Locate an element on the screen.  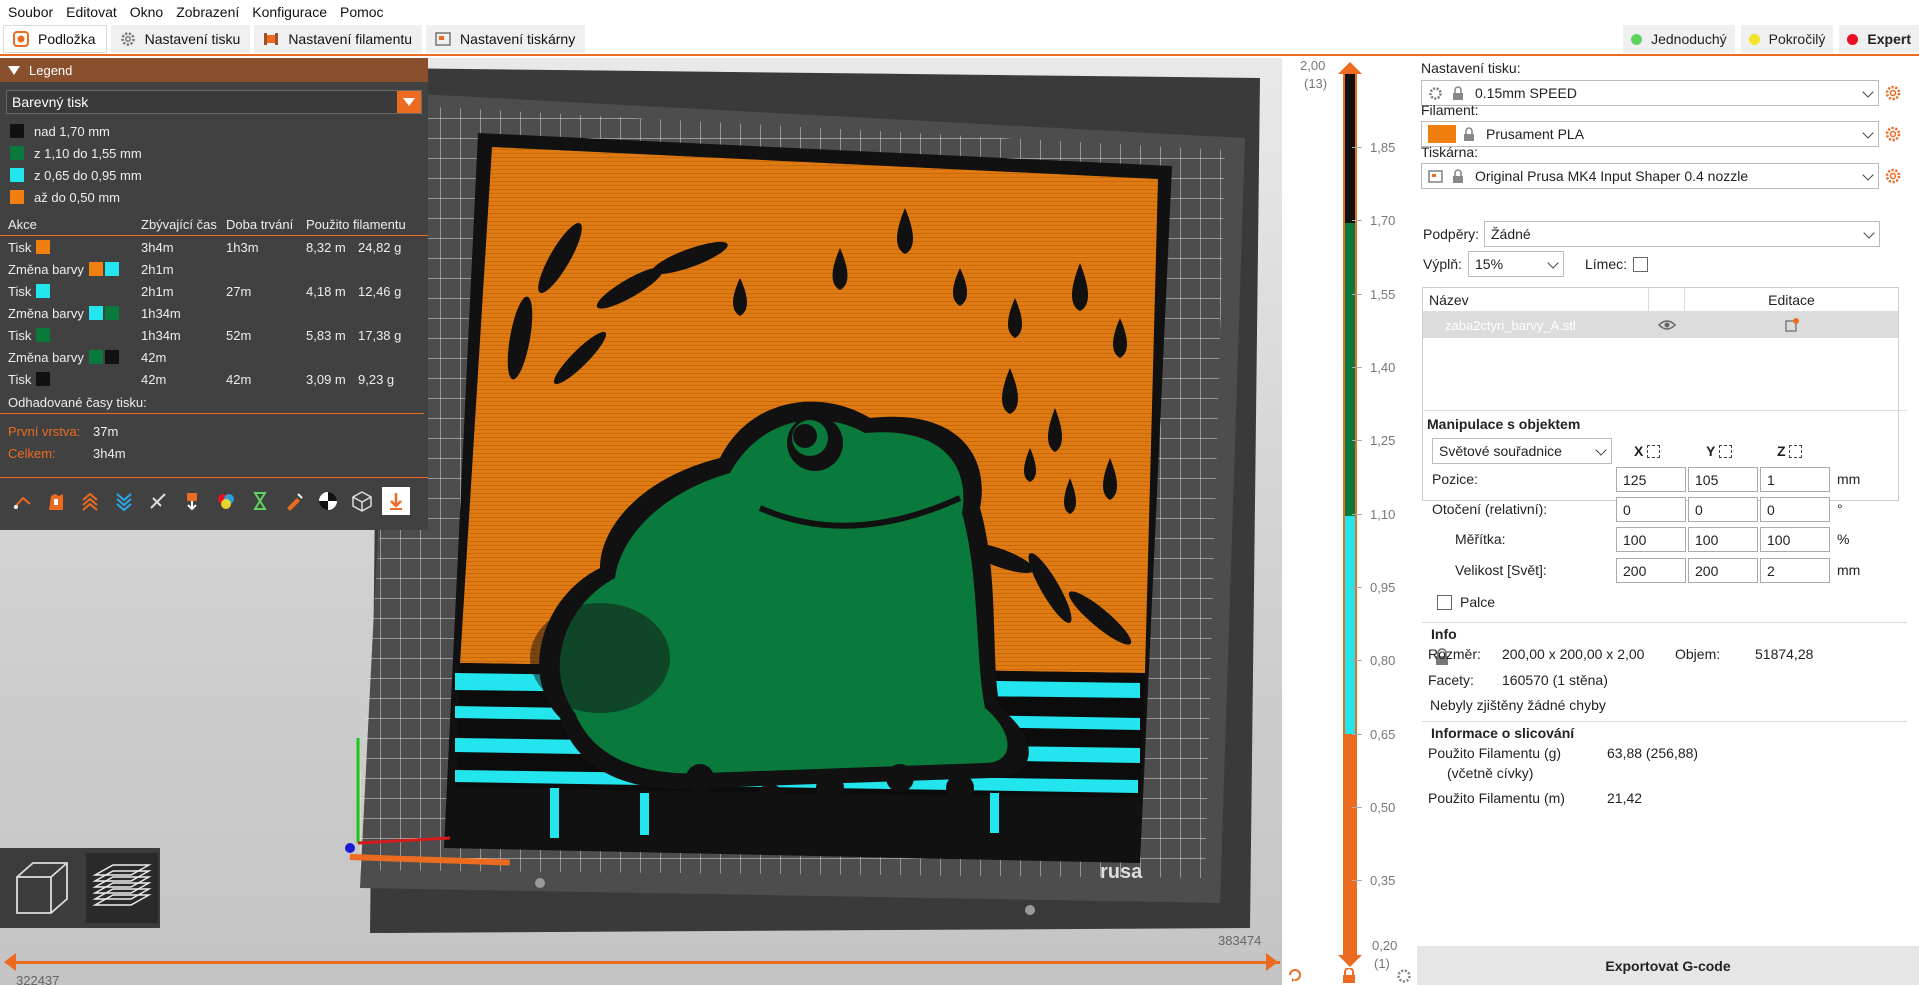
view-type-select: Barevný tisk is located at coordinates (214, 102).